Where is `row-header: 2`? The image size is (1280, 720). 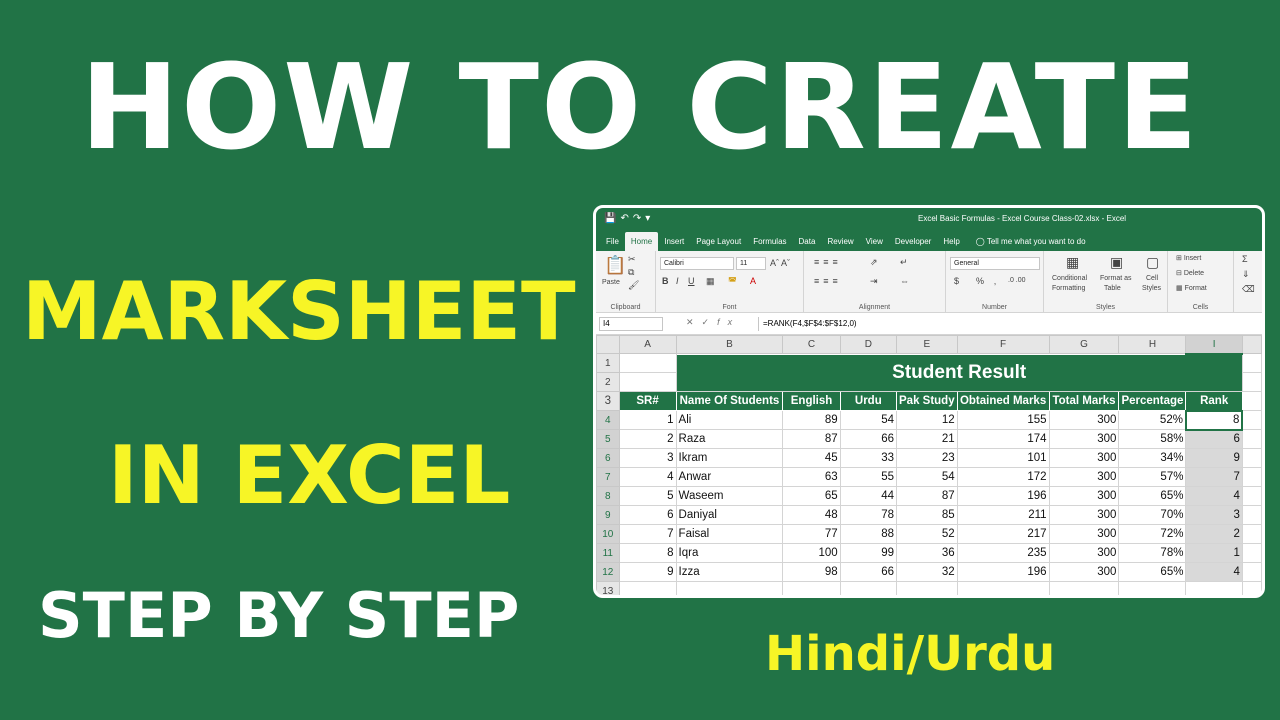 row-header: 2 is located at coordinates (608, 382).